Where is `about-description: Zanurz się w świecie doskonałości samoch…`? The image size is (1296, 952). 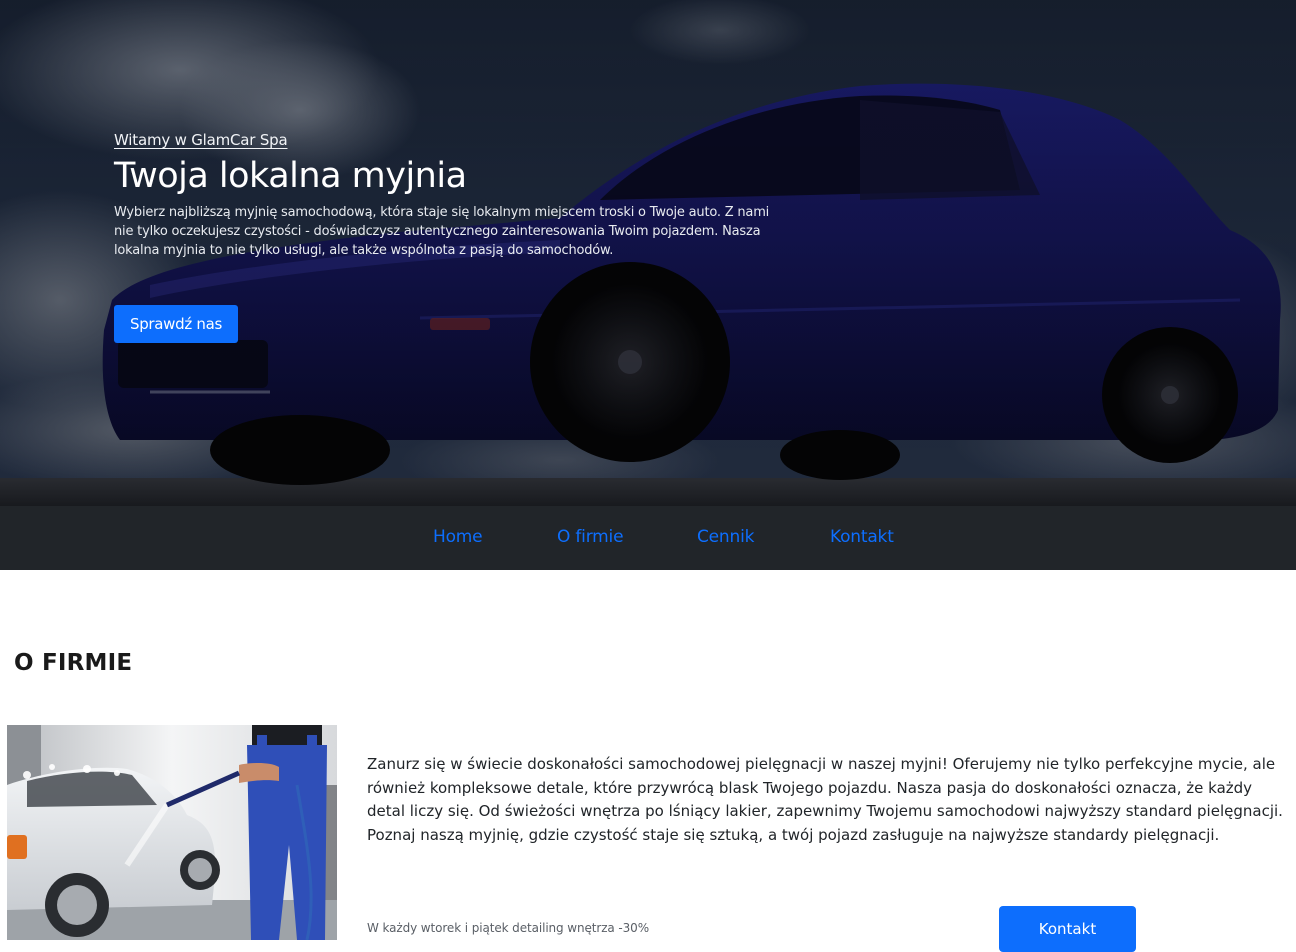 about-description: Zanurz się w świecie doskonałości samoch… is located at coordinates (825, 799).